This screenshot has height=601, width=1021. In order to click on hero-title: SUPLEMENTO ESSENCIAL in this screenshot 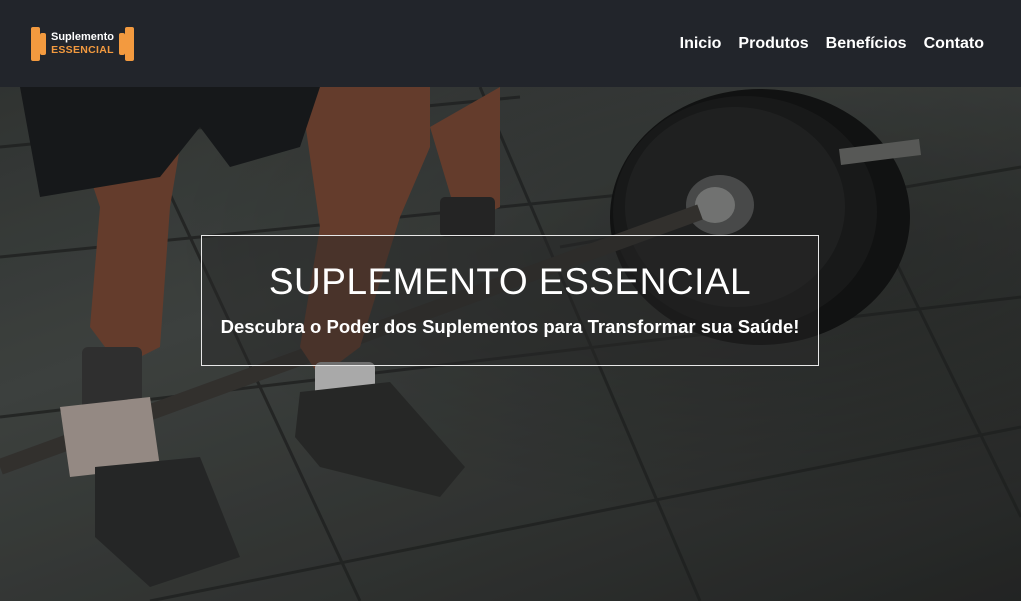, I will do `click(510, 281)`.